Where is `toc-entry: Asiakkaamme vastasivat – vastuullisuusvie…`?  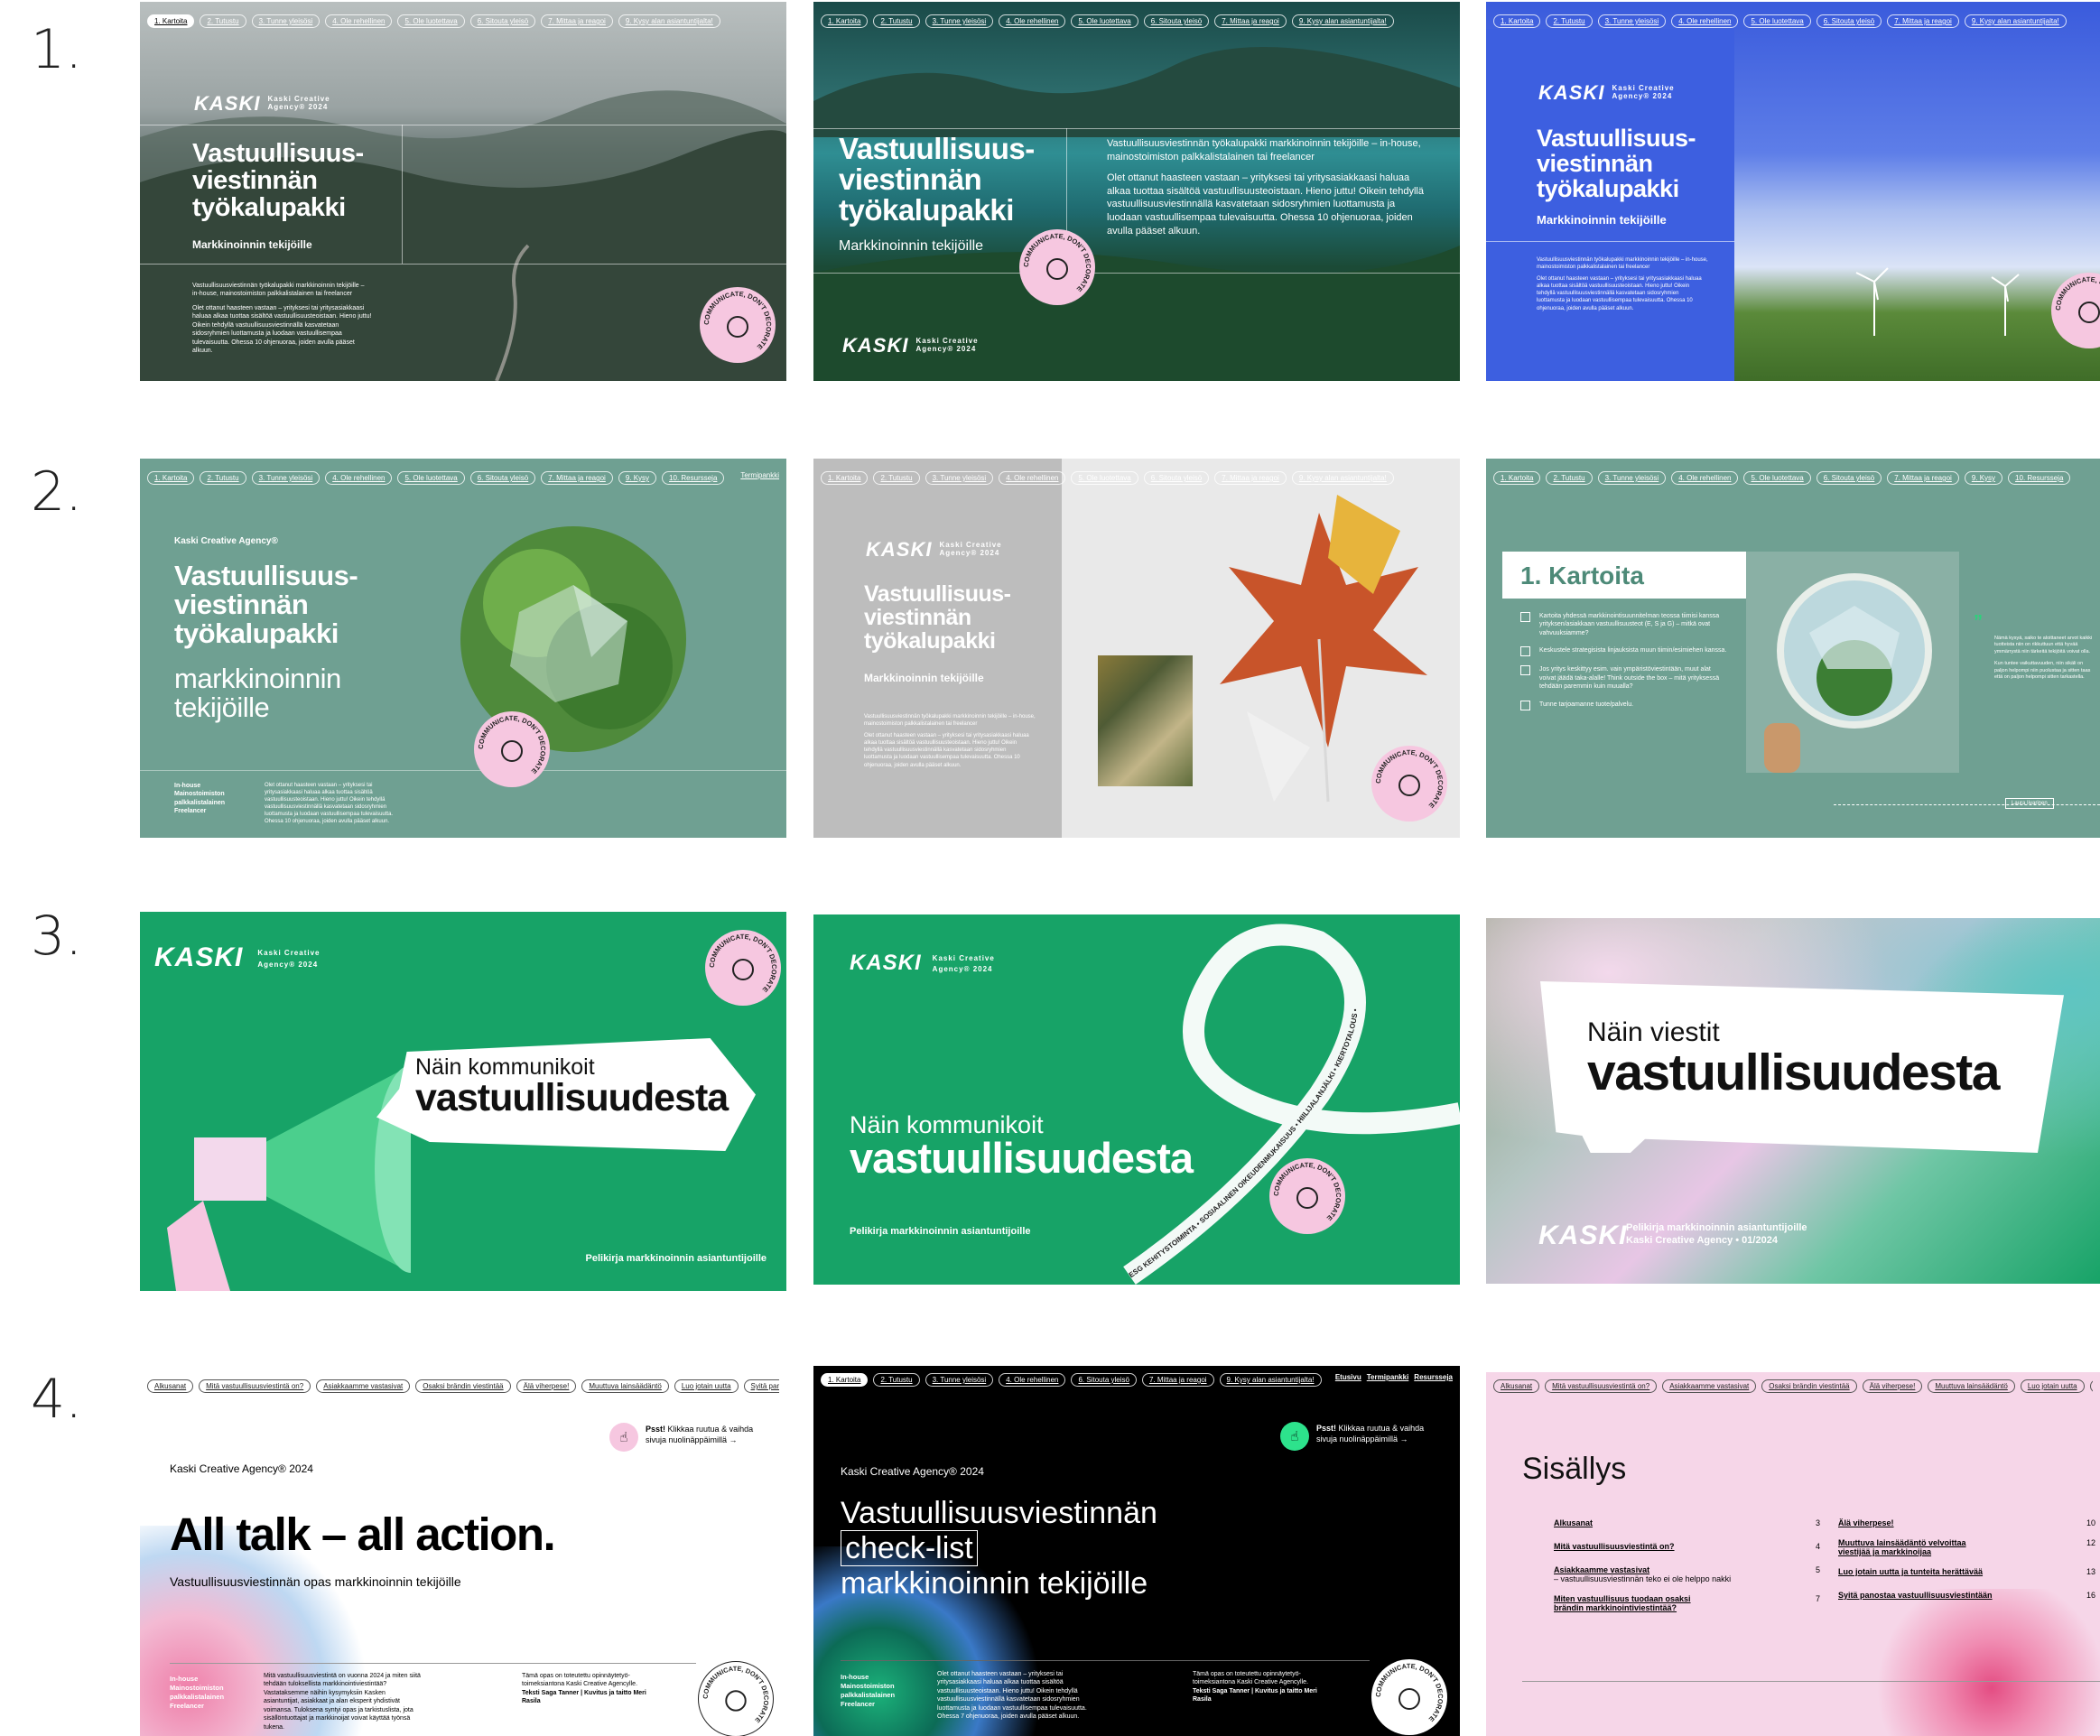
toc-entry: Asiakkaamme vastasivat – vastuullisuusvie… is located at coordinates (1687, 1574).